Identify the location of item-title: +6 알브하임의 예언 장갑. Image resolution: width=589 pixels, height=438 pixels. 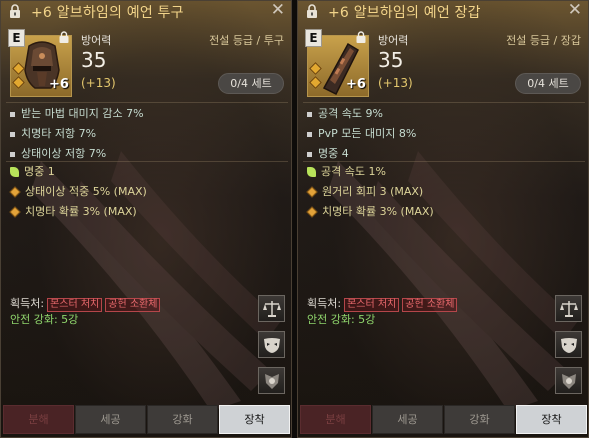
(404, 13).